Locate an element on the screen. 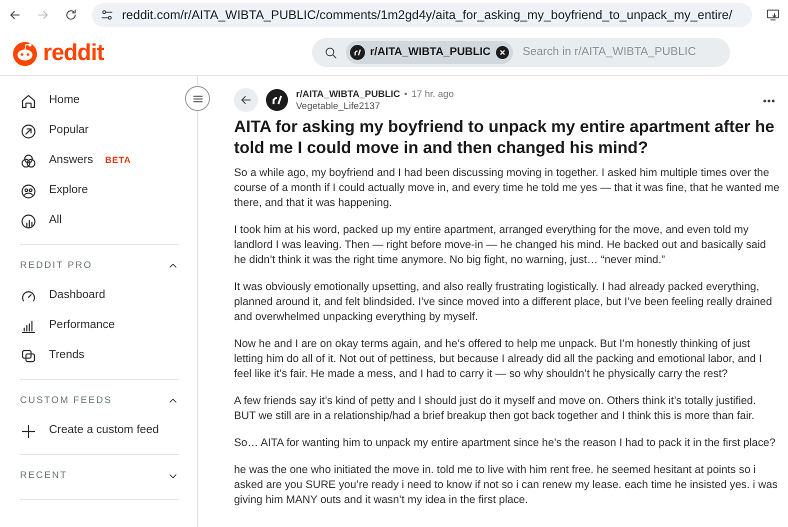 The height and width of the screenshot is (527, 788). post-paragraph: Now he and I are on okay terms again, and he’s offered to help me unpack. But I’m honestly thinking of just letting him do all of it. Not out of pettiness, but because I already did all the packing and emotional labor, and I feel like it’s fair. He made a mess, and I had to carry it — so why shouldn’t he physically carry the rest? is located at coordinates (498, 359).